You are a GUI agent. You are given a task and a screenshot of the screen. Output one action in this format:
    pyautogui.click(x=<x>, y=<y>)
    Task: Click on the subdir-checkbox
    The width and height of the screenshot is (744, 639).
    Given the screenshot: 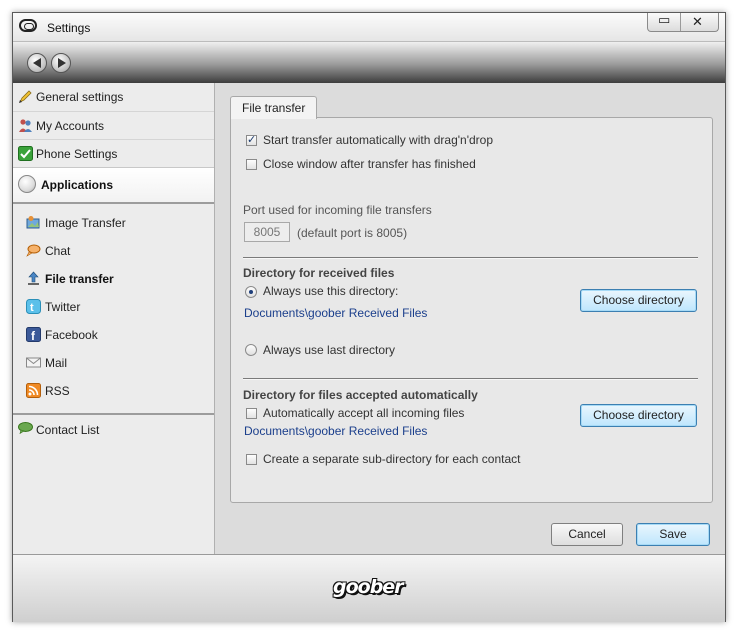 What is the action you would take?
    pyautogui.click(x=251, y=459)
    